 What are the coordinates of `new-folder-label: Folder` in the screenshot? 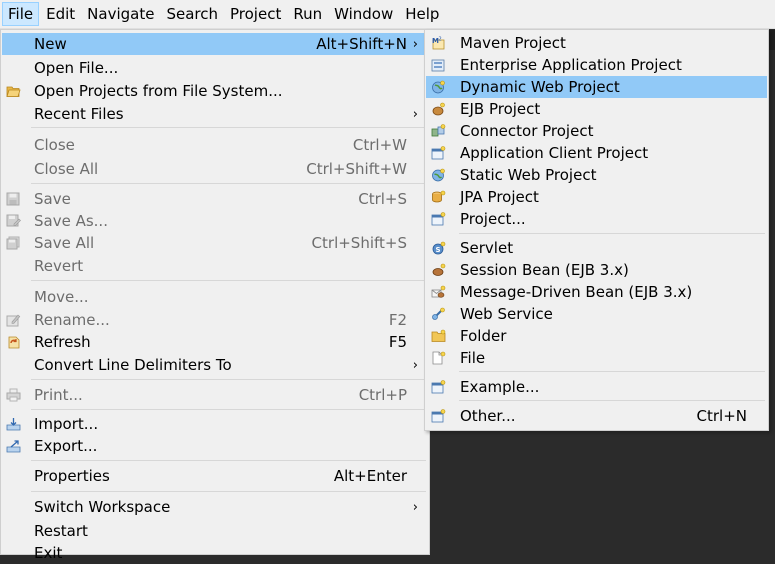 It's located at (483, 336).